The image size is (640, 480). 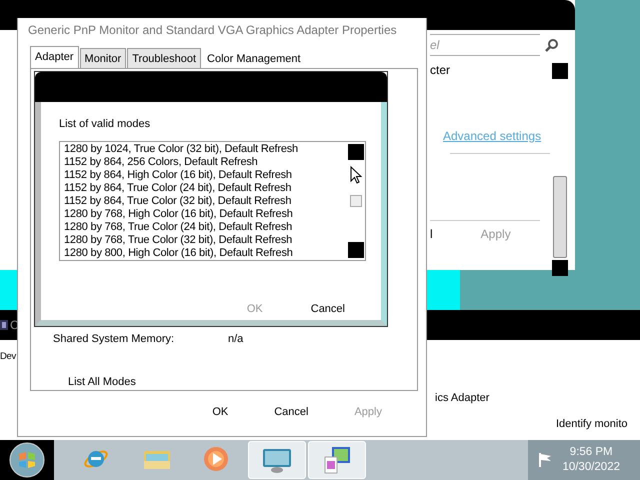 I want to click on list-item: 1280 by 768, High Color (16 bit), Default Refresh, so click(x=205, y=214).